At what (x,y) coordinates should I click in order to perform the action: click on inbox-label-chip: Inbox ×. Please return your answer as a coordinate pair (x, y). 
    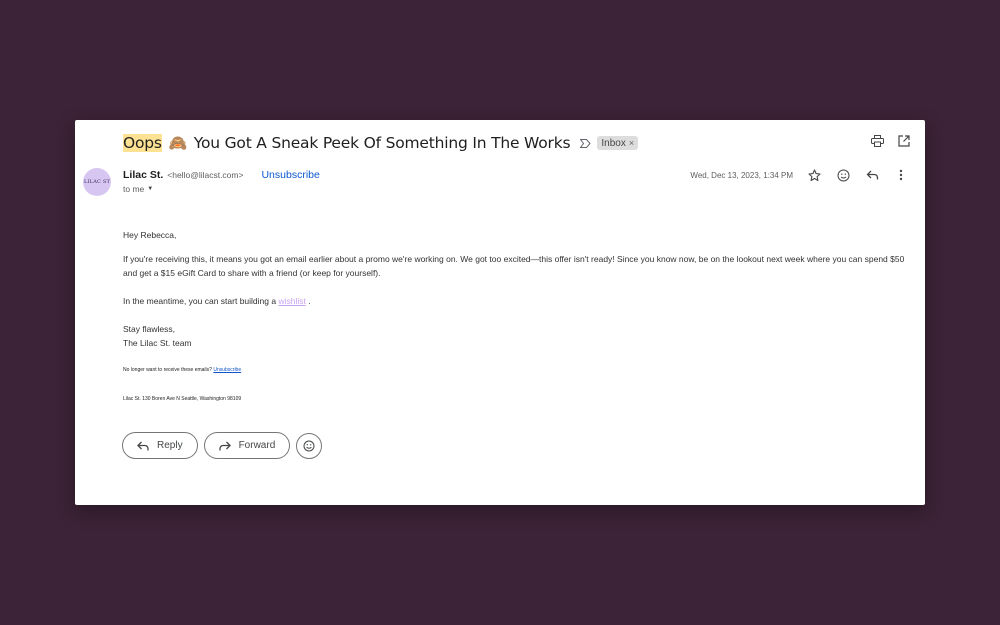
    Looking at the image, I should click on (618, 143).